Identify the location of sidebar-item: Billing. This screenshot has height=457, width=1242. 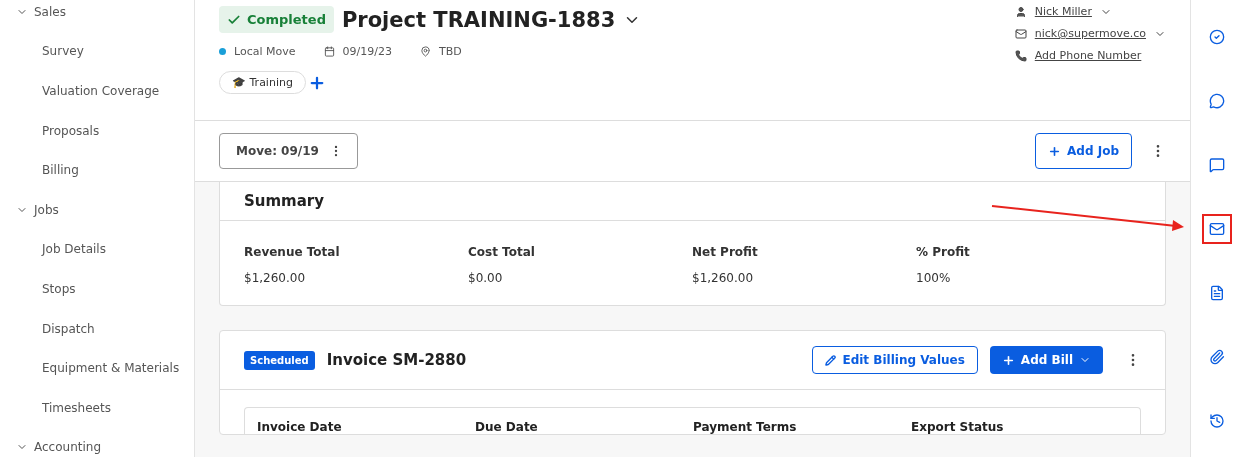
(60, 170).